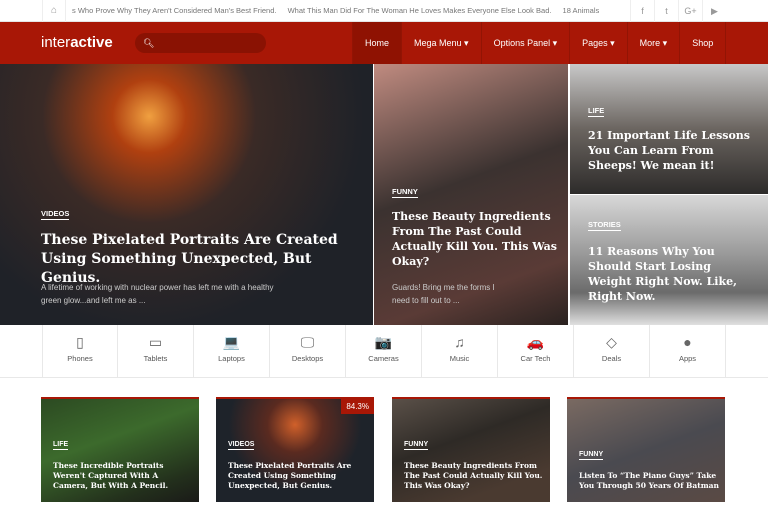  I want to click on search-icon: 🔍︎, so click(149, 43).